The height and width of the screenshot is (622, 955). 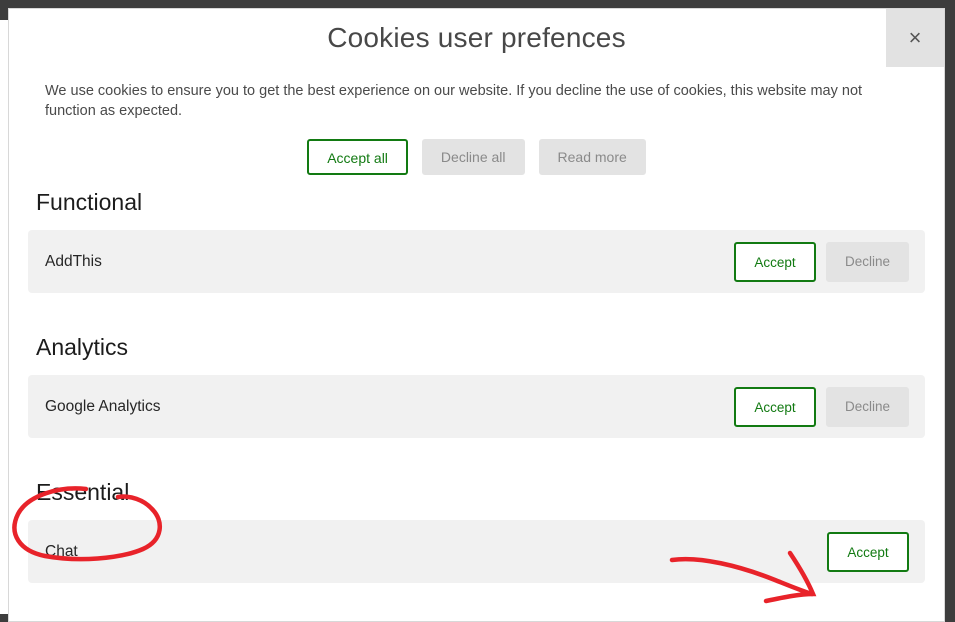 What do you see at coordinates (867, 407) in the screenshot?
I see `decline-button-google-analytics: Decline` at bounding box center [867, 407].